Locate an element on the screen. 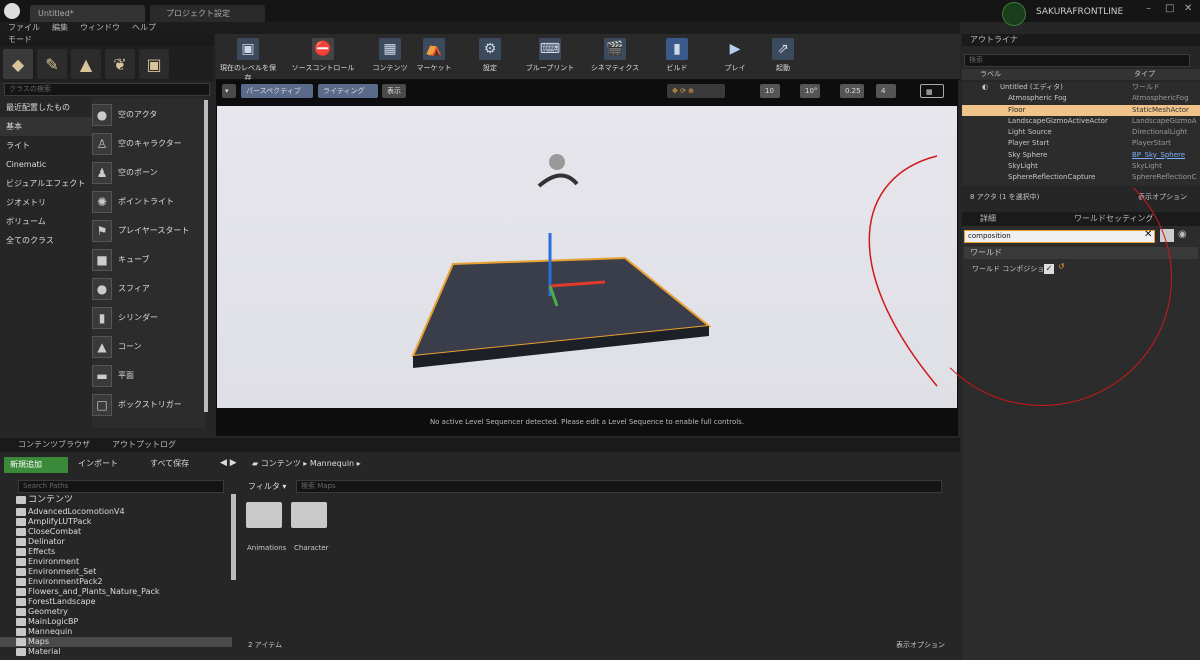 This screenshot has height=660, width=1200. category-basic: 基本 is located at coordinates (46, 126).